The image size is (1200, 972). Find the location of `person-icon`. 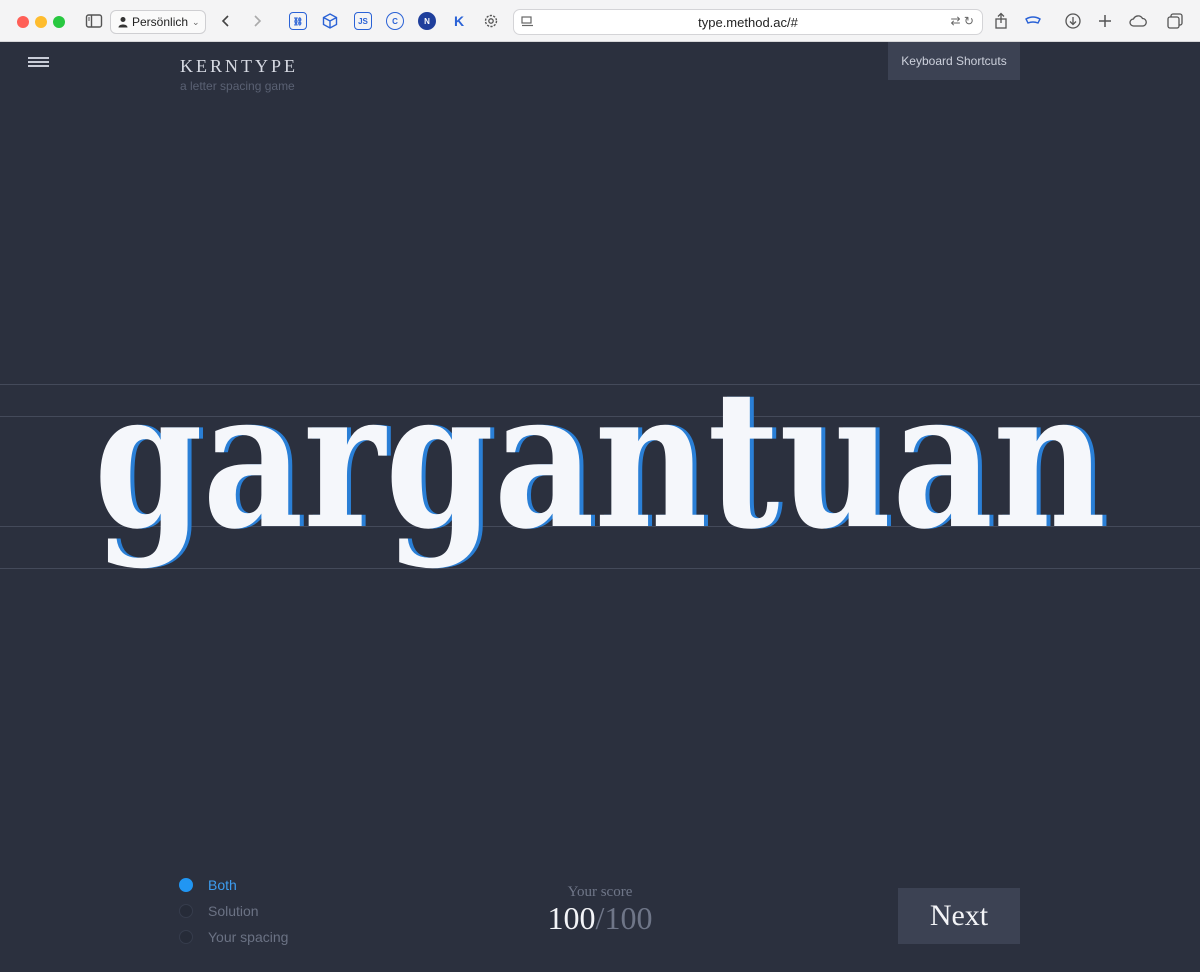

person-icon is located at coordinates (123, 22).